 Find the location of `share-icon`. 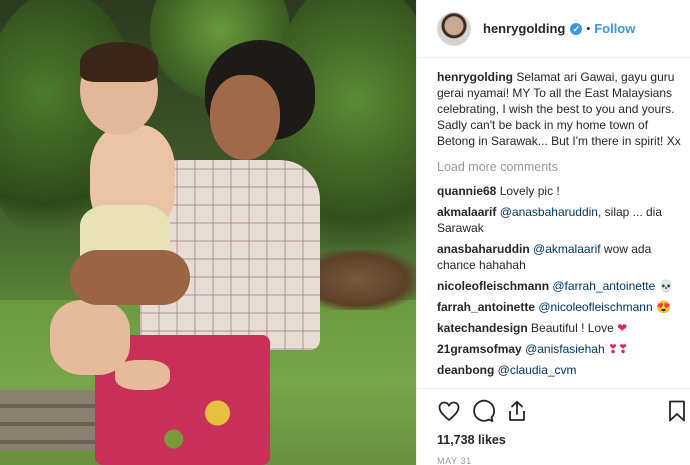

share-icon is located at coordinates (517, 411).